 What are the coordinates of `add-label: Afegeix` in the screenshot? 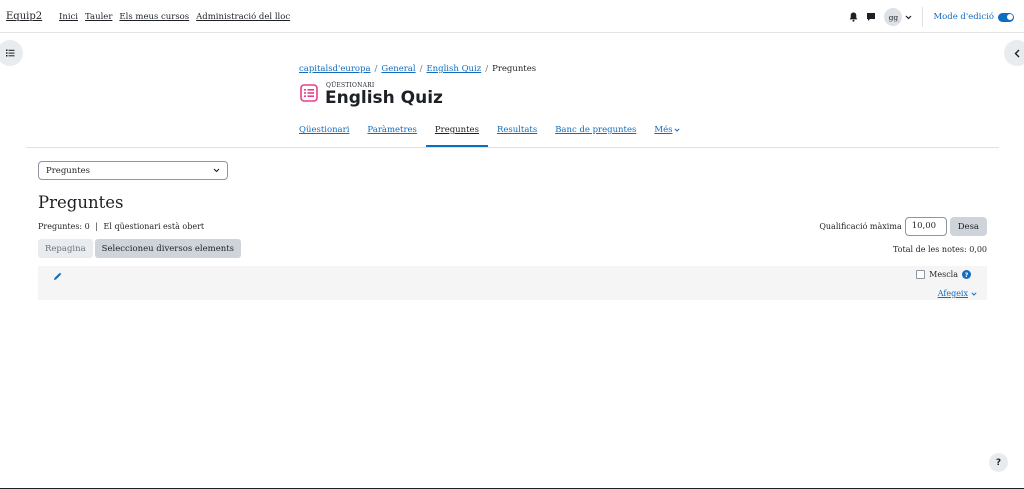 It's located at (952, 293).